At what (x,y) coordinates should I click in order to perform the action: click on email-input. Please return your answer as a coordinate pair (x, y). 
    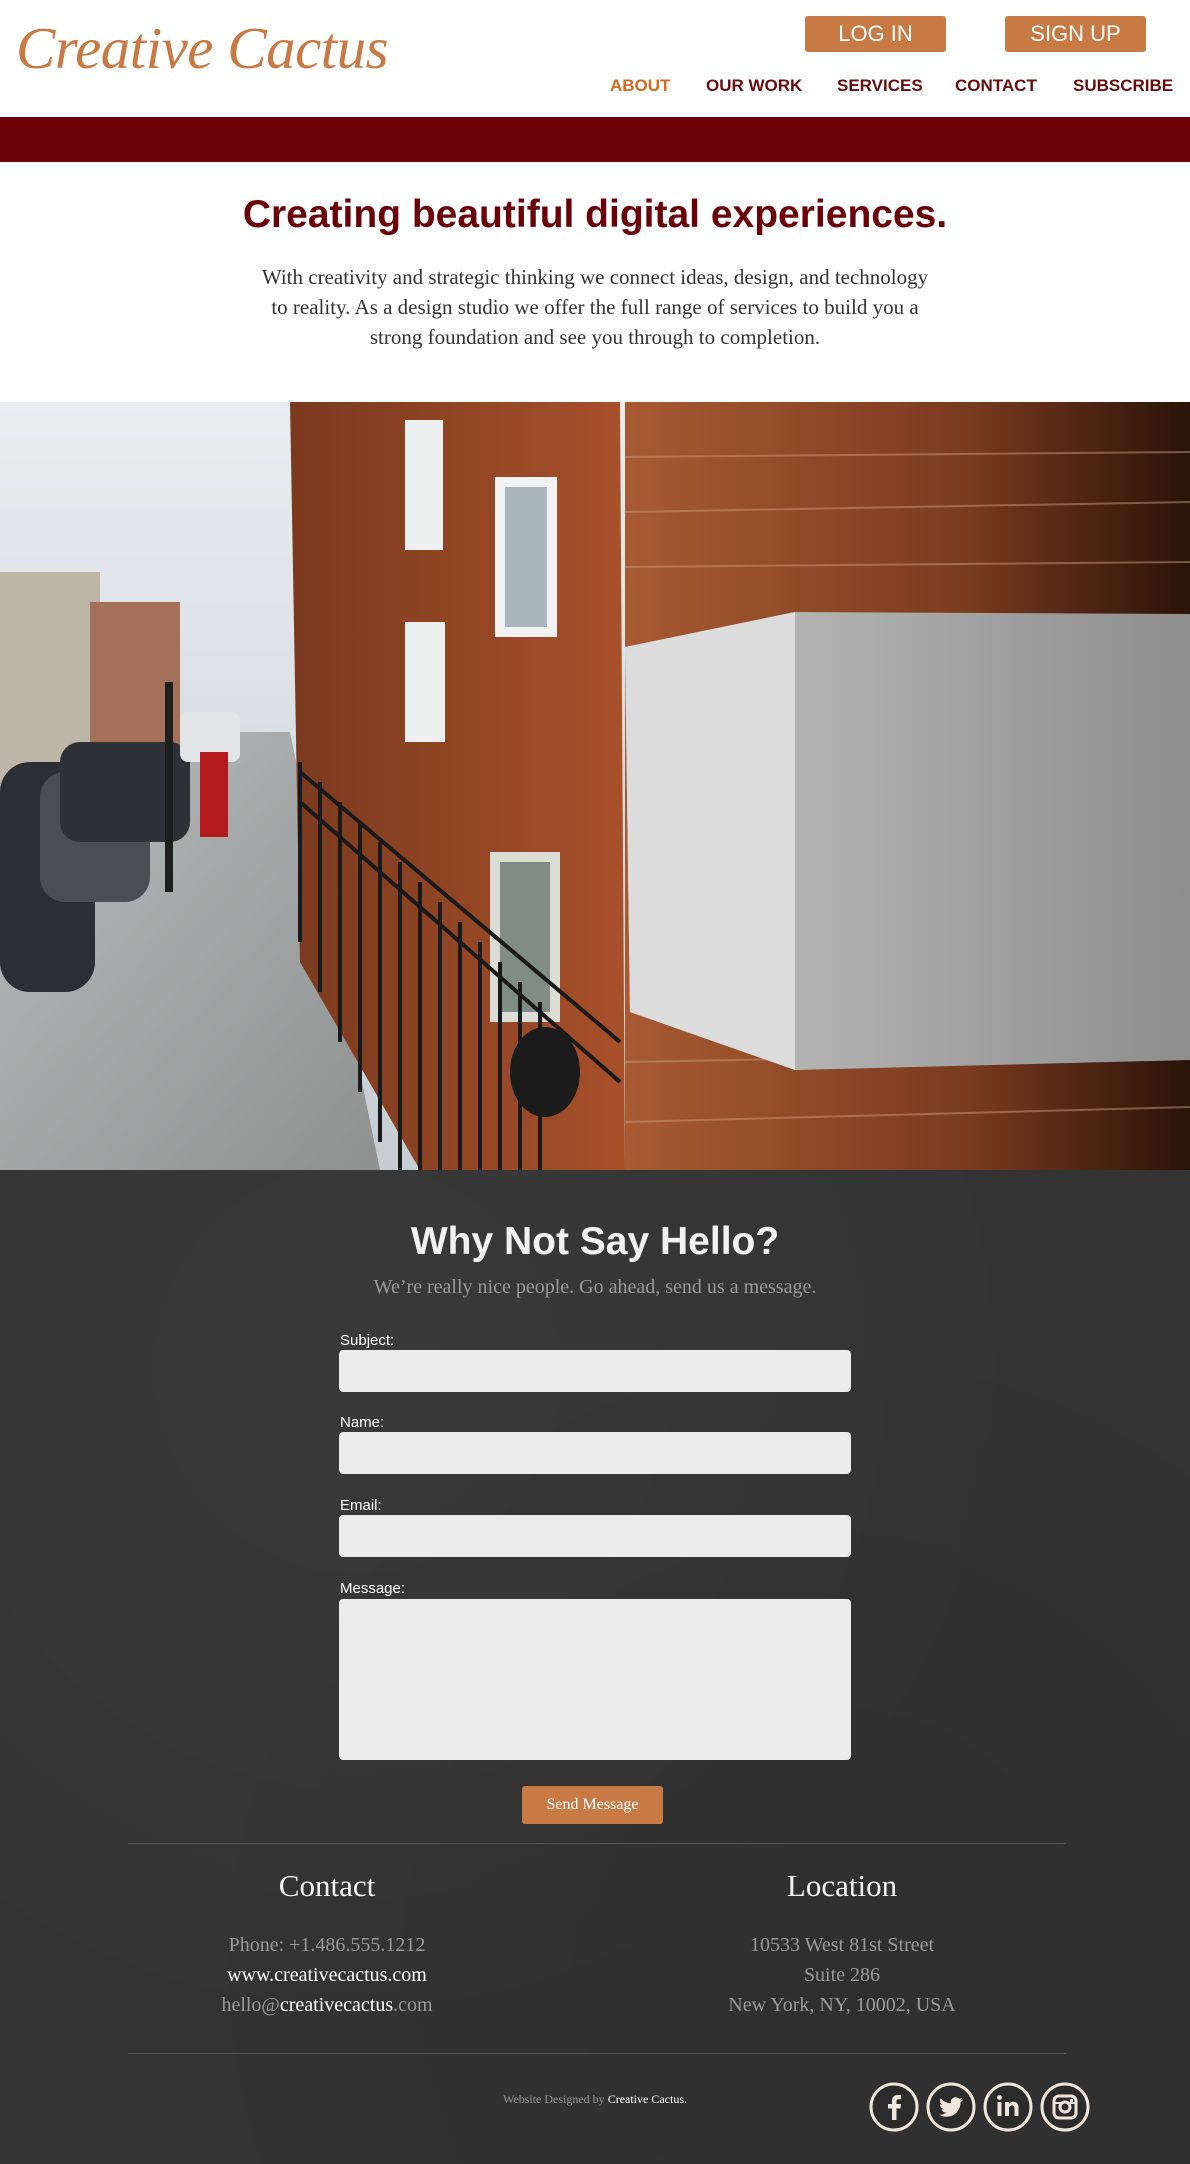
    Looking at the image, I should click on (595, 1536).